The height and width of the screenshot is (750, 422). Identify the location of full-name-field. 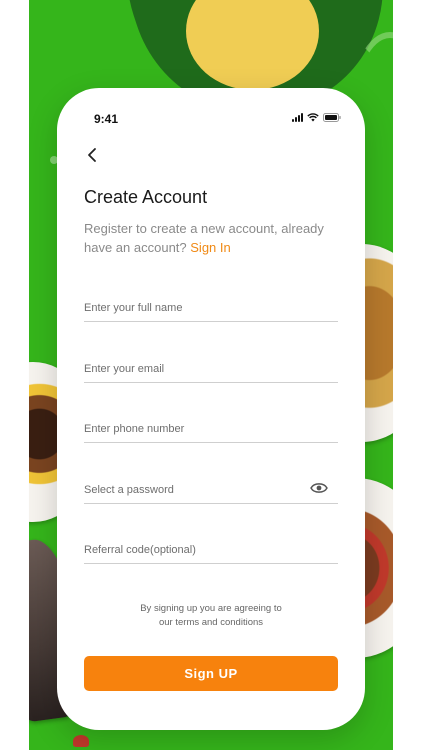
(211, 307).